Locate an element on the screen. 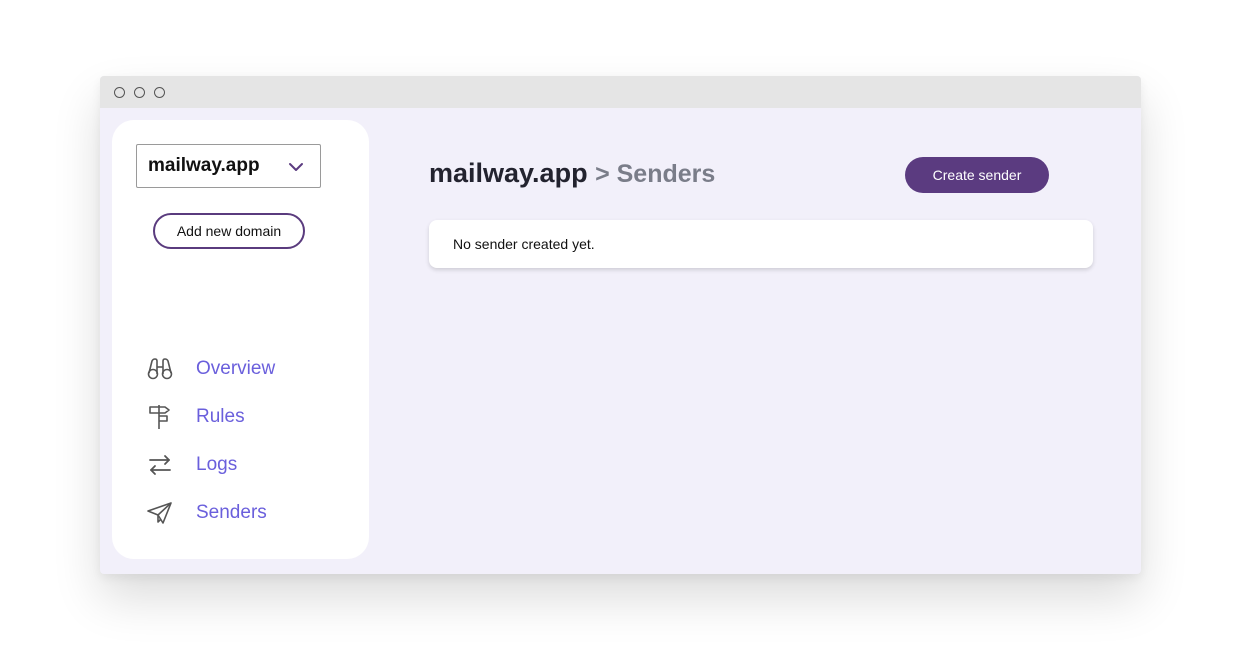 This screenshot has width=1241, height=650. empty-state-message: No sender created yet. is located at coordinates (524, 244).